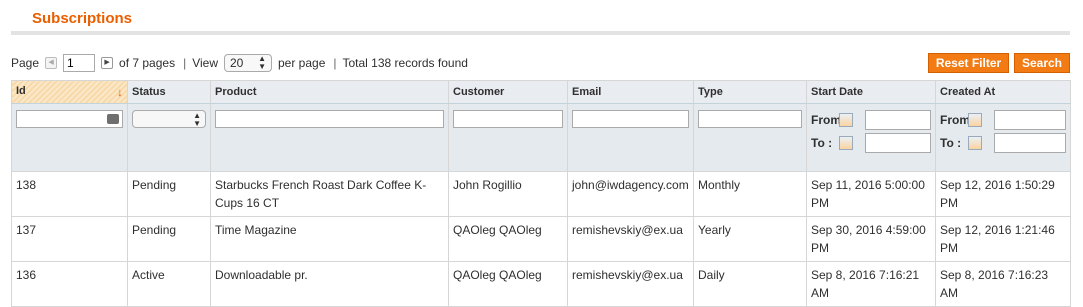 This screenshot has height=307, width=1083. What do you see at coordinates (750, 119) in the screenshot?
I see `type-filter-input` at bounding box center [750, 119].